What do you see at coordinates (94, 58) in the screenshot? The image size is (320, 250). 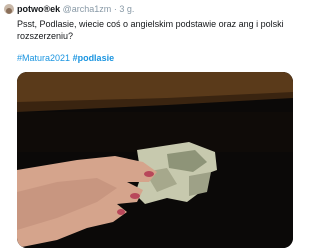 I see `hashtag-podlasie: #podlasie` at bounding box center [94, 58].